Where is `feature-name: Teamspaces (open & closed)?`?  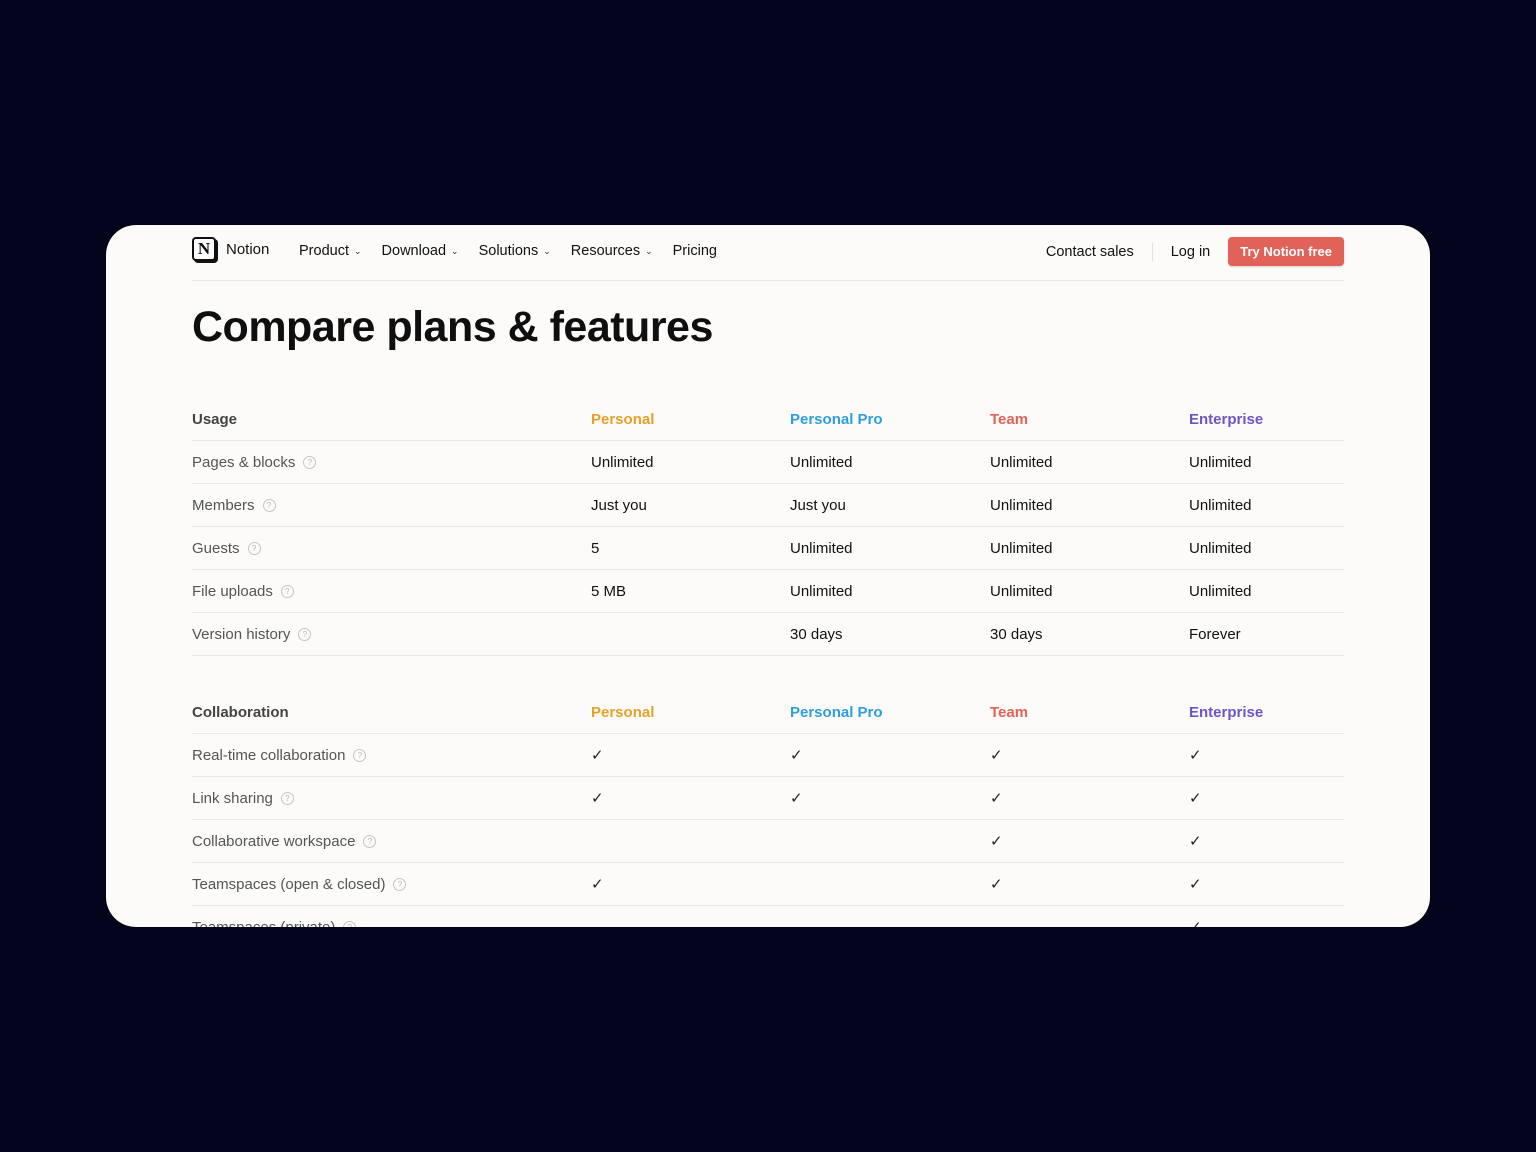 feature-name: Teamspaces (open & closed)? is located at coordinates (299, 884).